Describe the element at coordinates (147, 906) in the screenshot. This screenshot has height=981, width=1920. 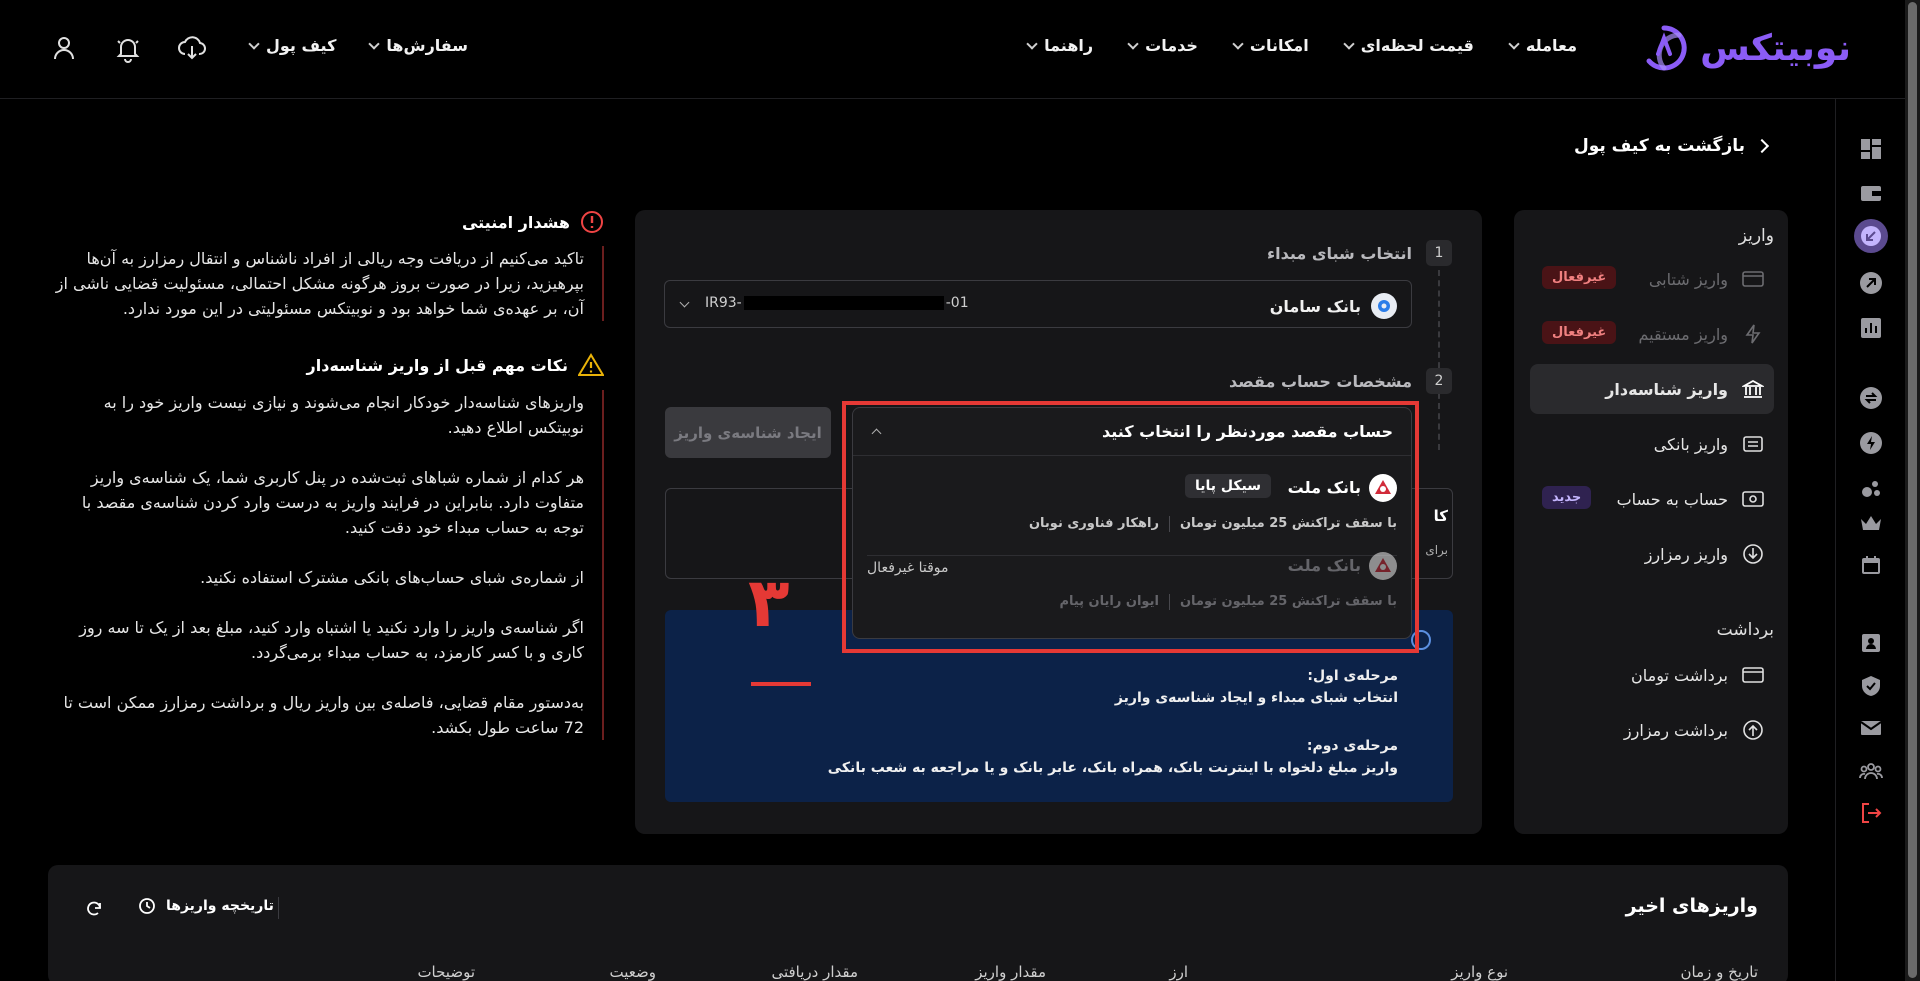
I see `clock-icon` at that location.